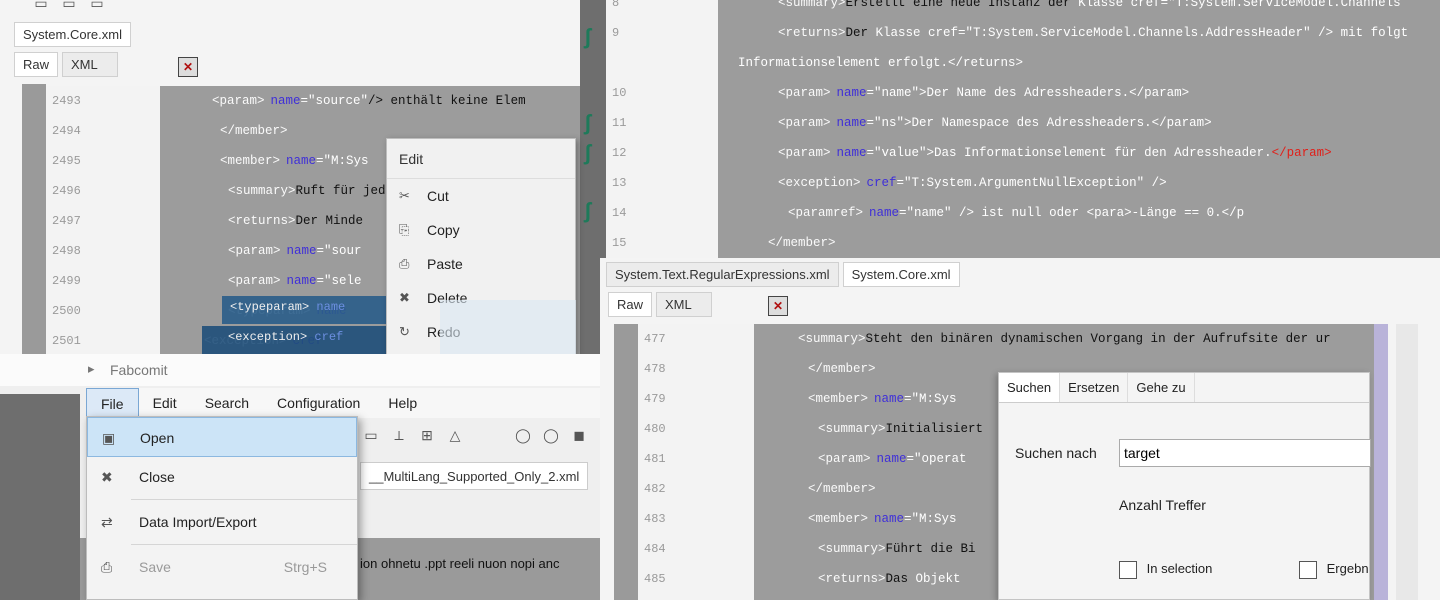  Describe the element at coordinates (857, 33) in the screenshot. I see `code-text: Der` at that location.